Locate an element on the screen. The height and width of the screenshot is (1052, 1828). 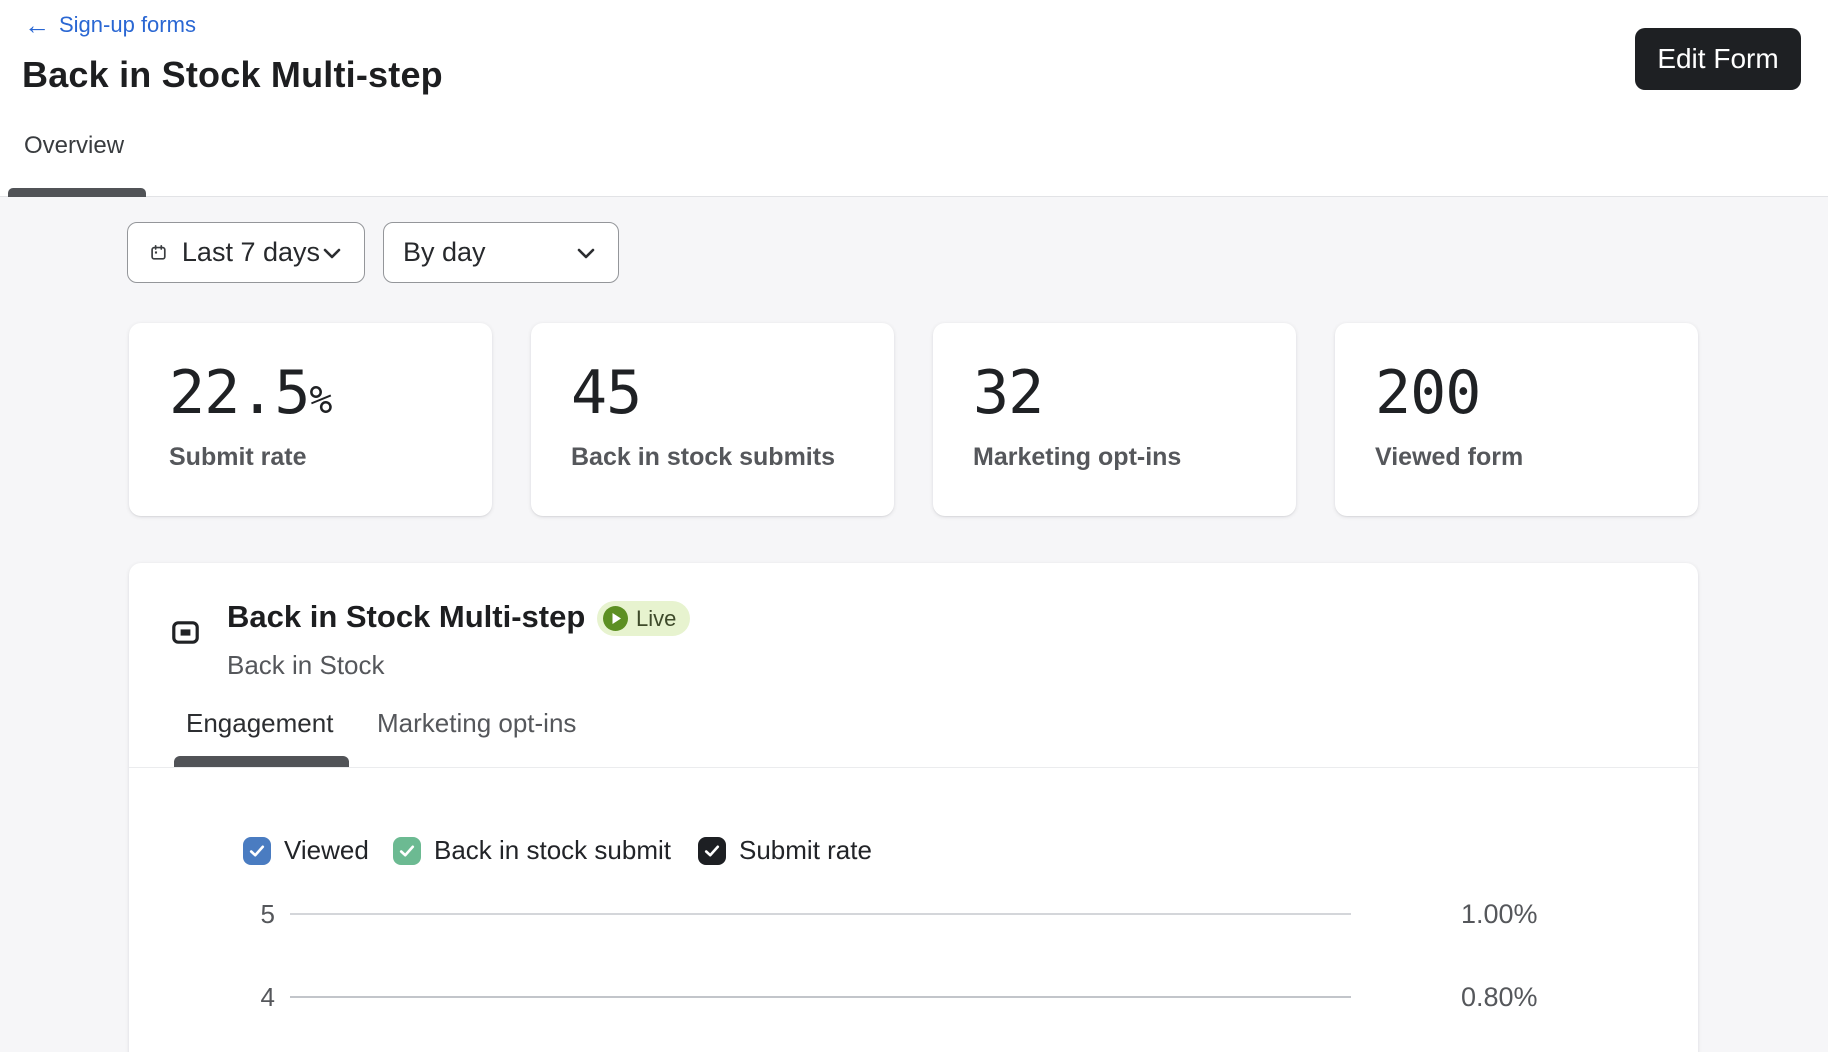
metric-value: 200 is located at coordinates (1428, 393).